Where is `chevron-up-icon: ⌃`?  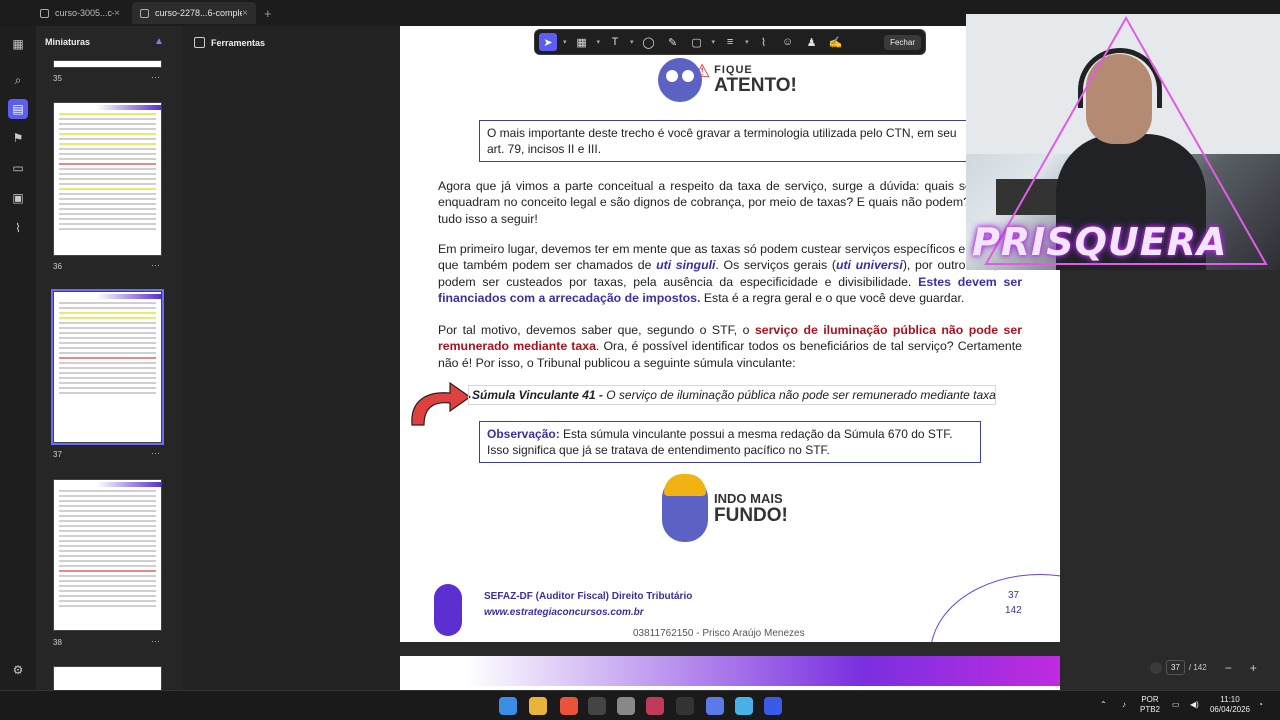
chevron-up-icon: ⌃ is located at coordinates (1103, 705).